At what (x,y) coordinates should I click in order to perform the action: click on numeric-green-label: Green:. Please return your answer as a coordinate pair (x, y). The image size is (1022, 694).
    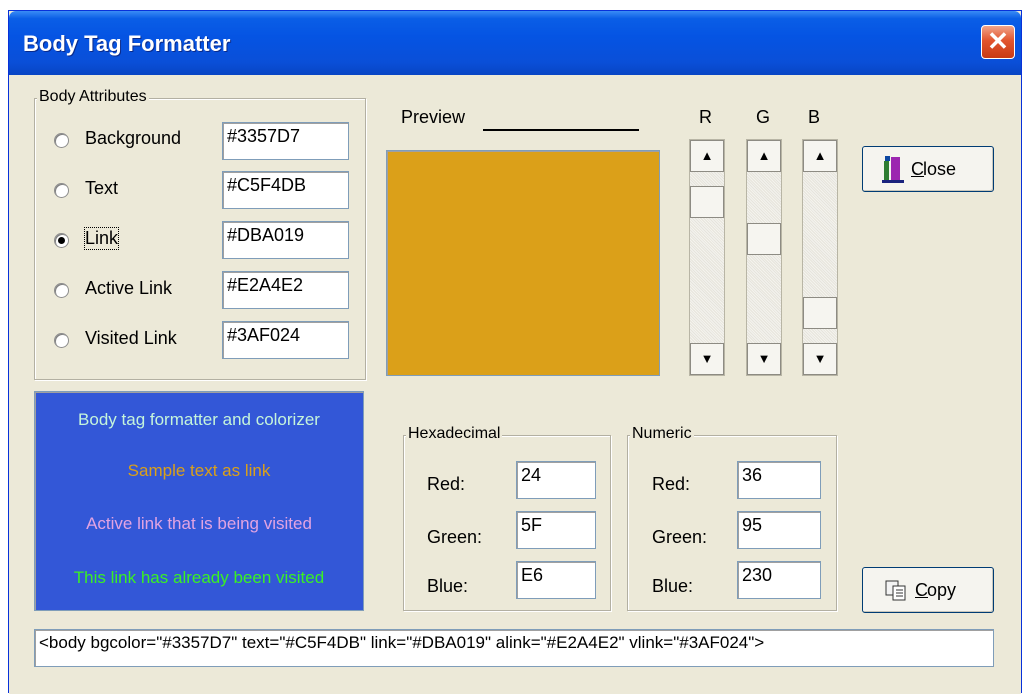
    Looking at the image, I should click on (680, 537).